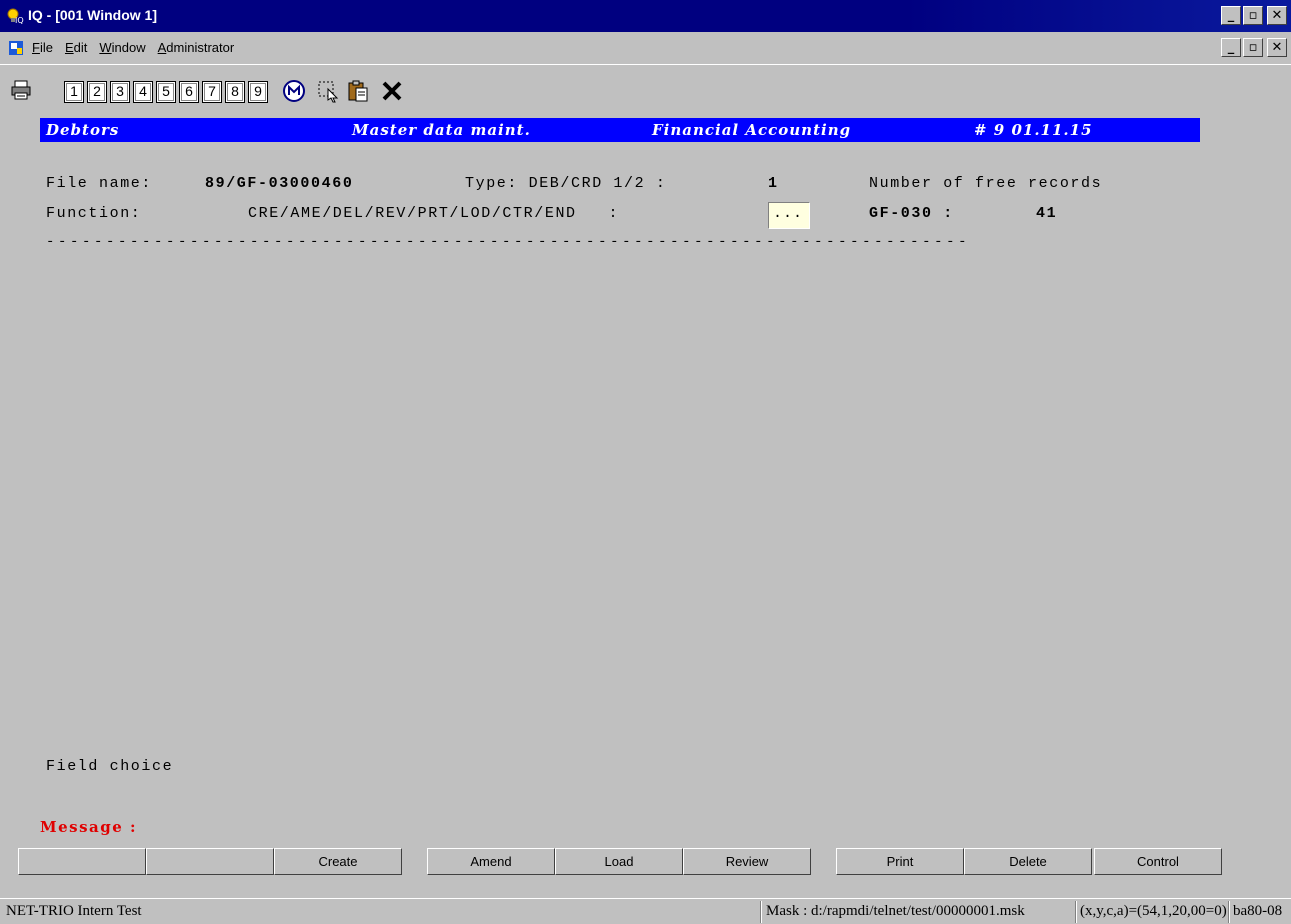  Describe the element at coordinates (89, 827) in the screenshot. I see `message-label: Message :` at that location.